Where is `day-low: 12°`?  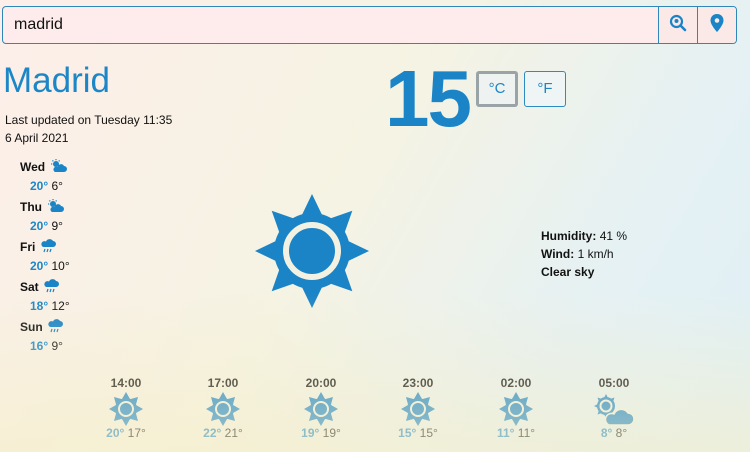 day-low: 12° is located at coordinates (60, 306).